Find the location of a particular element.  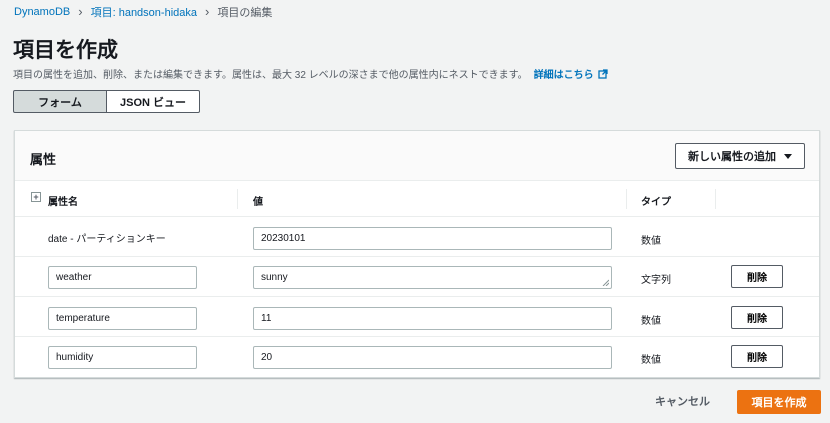

view-toggle: フォーム JSON ビュー is located at coordinates (106, 101).